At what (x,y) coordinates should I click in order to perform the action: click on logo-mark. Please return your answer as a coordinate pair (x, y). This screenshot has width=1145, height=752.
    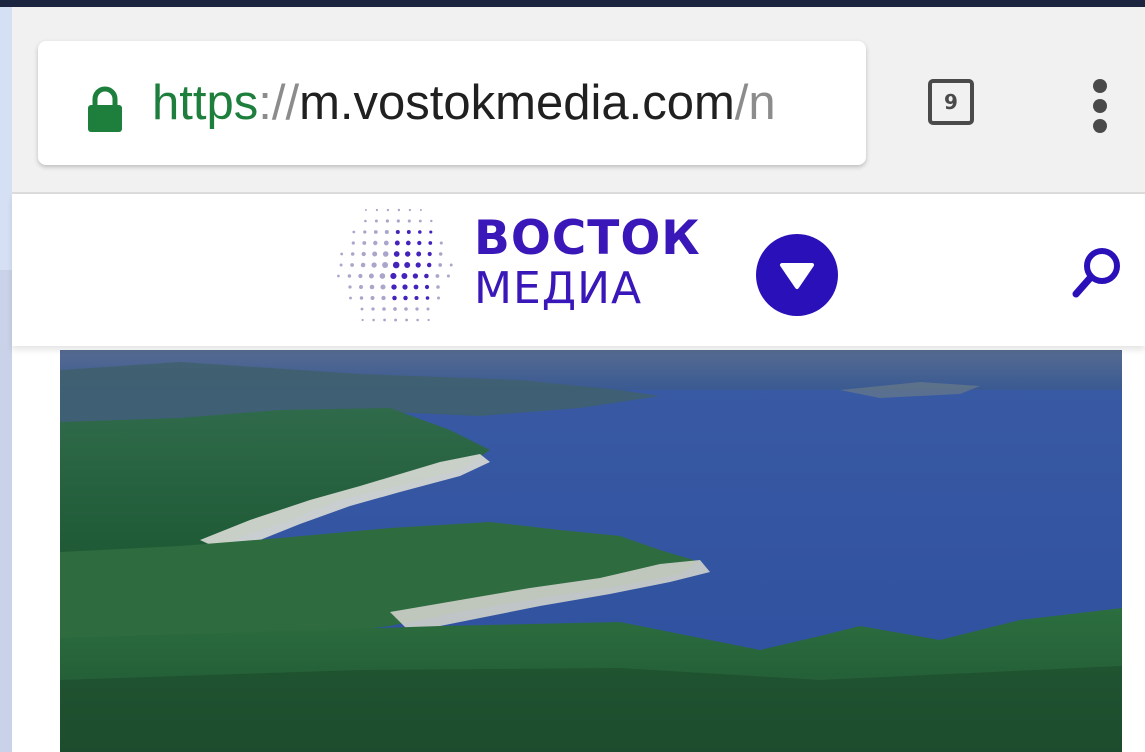
    Looking at the image, I should click on (396, 268).